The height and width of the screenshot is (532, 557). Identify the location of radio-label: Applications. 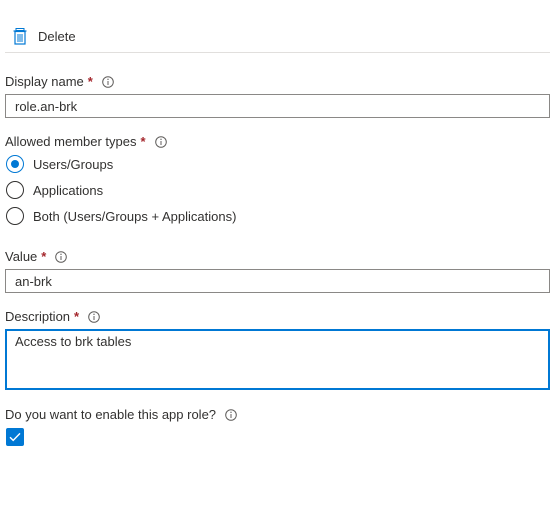
(68, 190).